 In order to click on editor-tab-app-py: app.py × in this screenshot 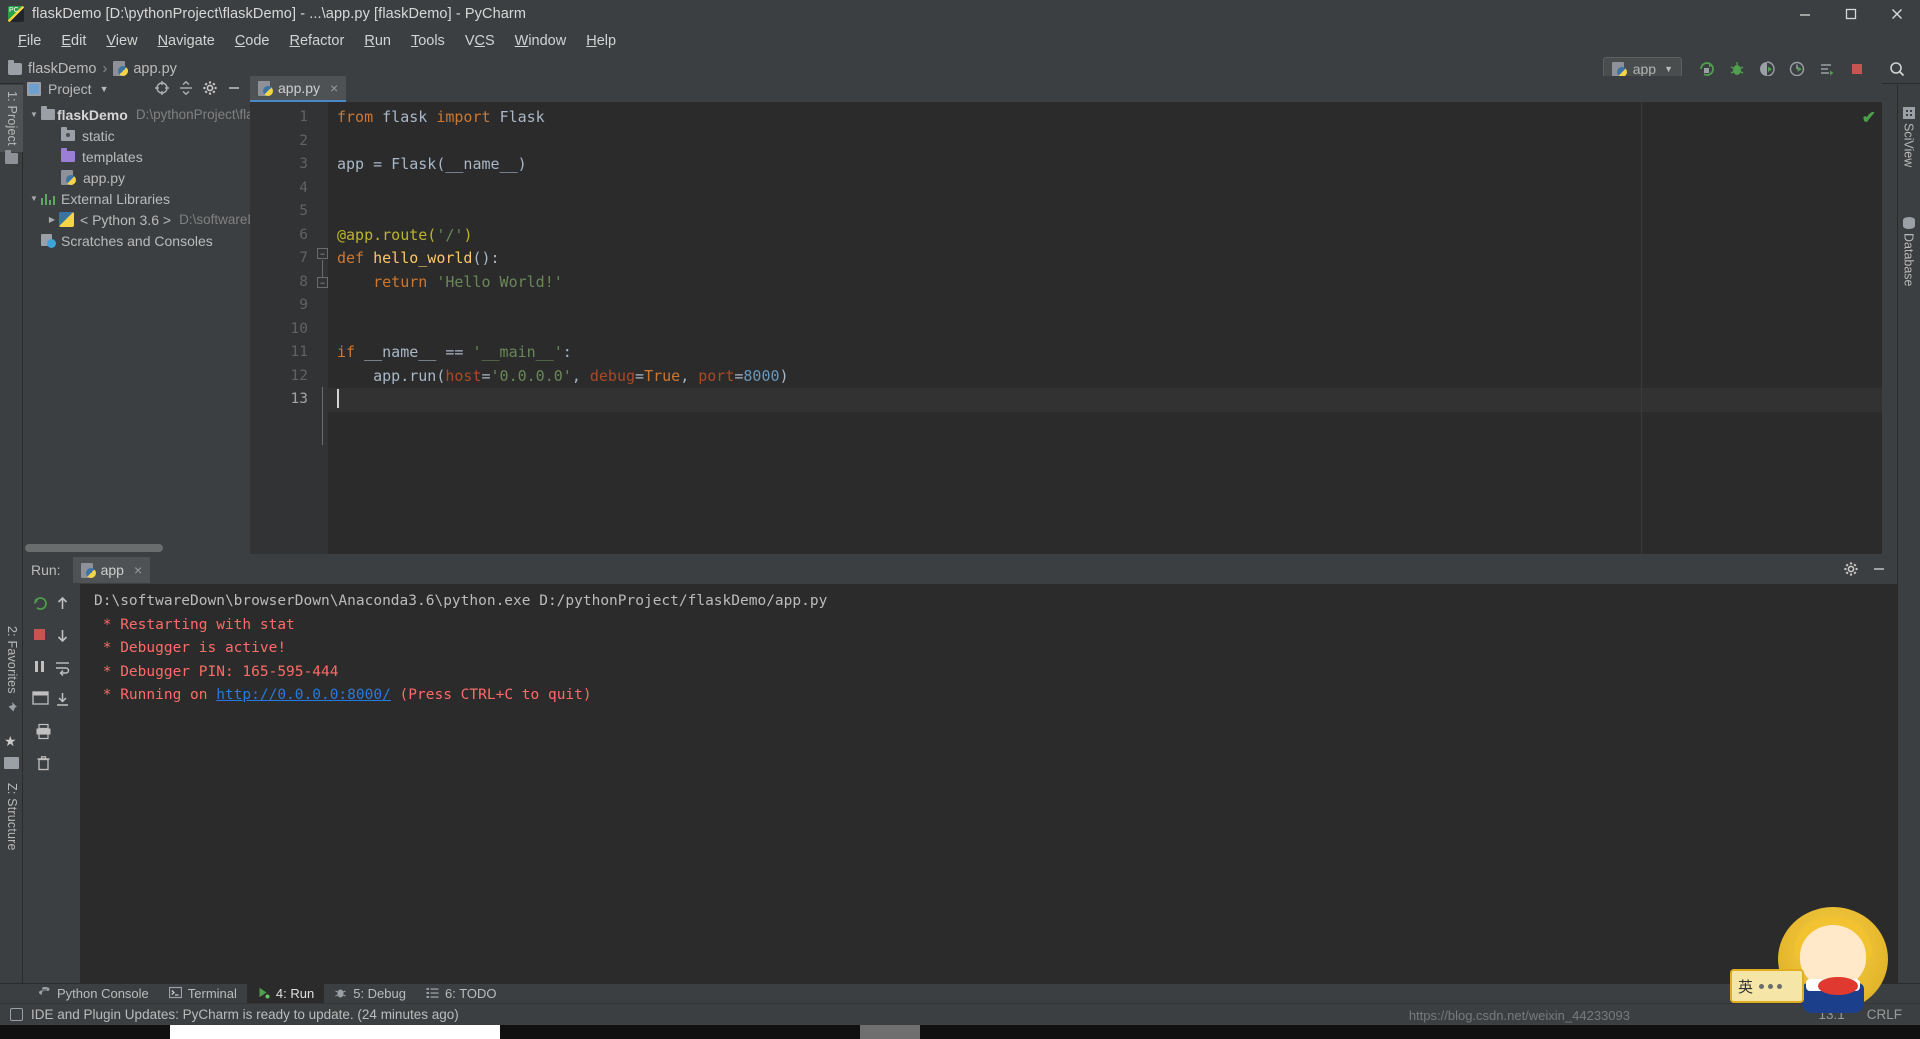, I will do `click(298, 89)`.